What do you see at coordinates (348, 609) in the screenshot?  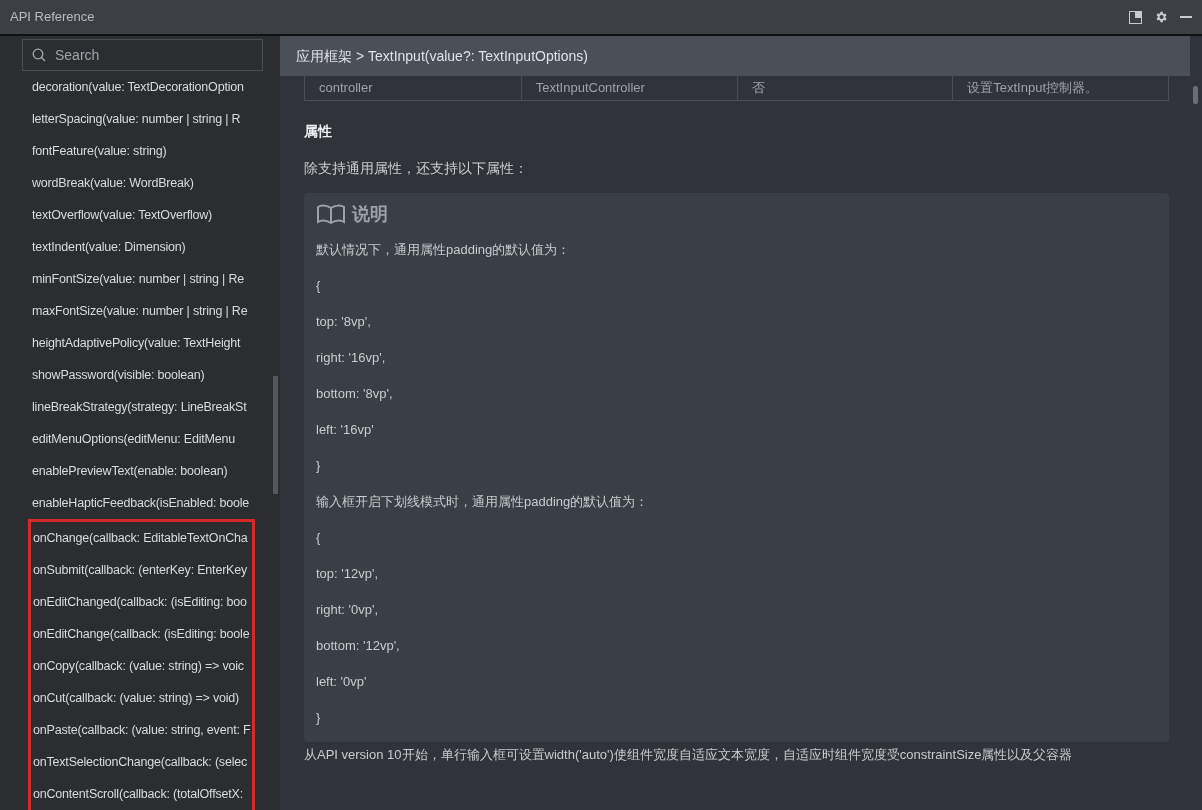 I see `note-line: right: '0vp',` at bounding box center [348, 609].